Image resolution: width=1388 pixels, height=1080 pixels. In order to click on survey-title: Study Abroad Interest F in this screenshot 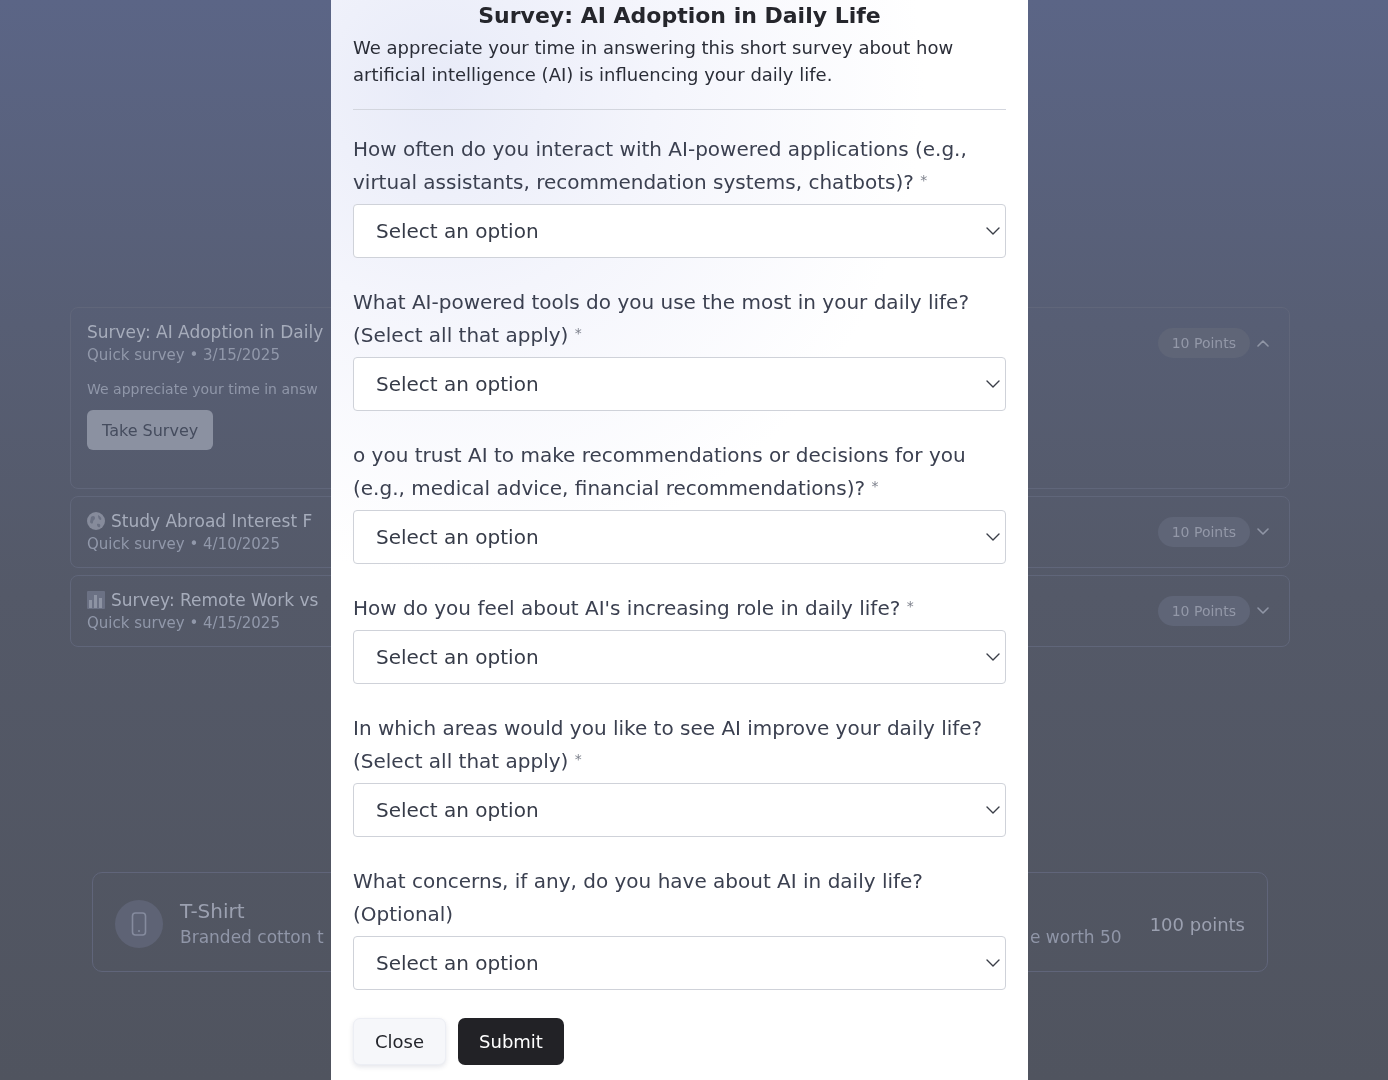, I will do `click(212, 521)`.